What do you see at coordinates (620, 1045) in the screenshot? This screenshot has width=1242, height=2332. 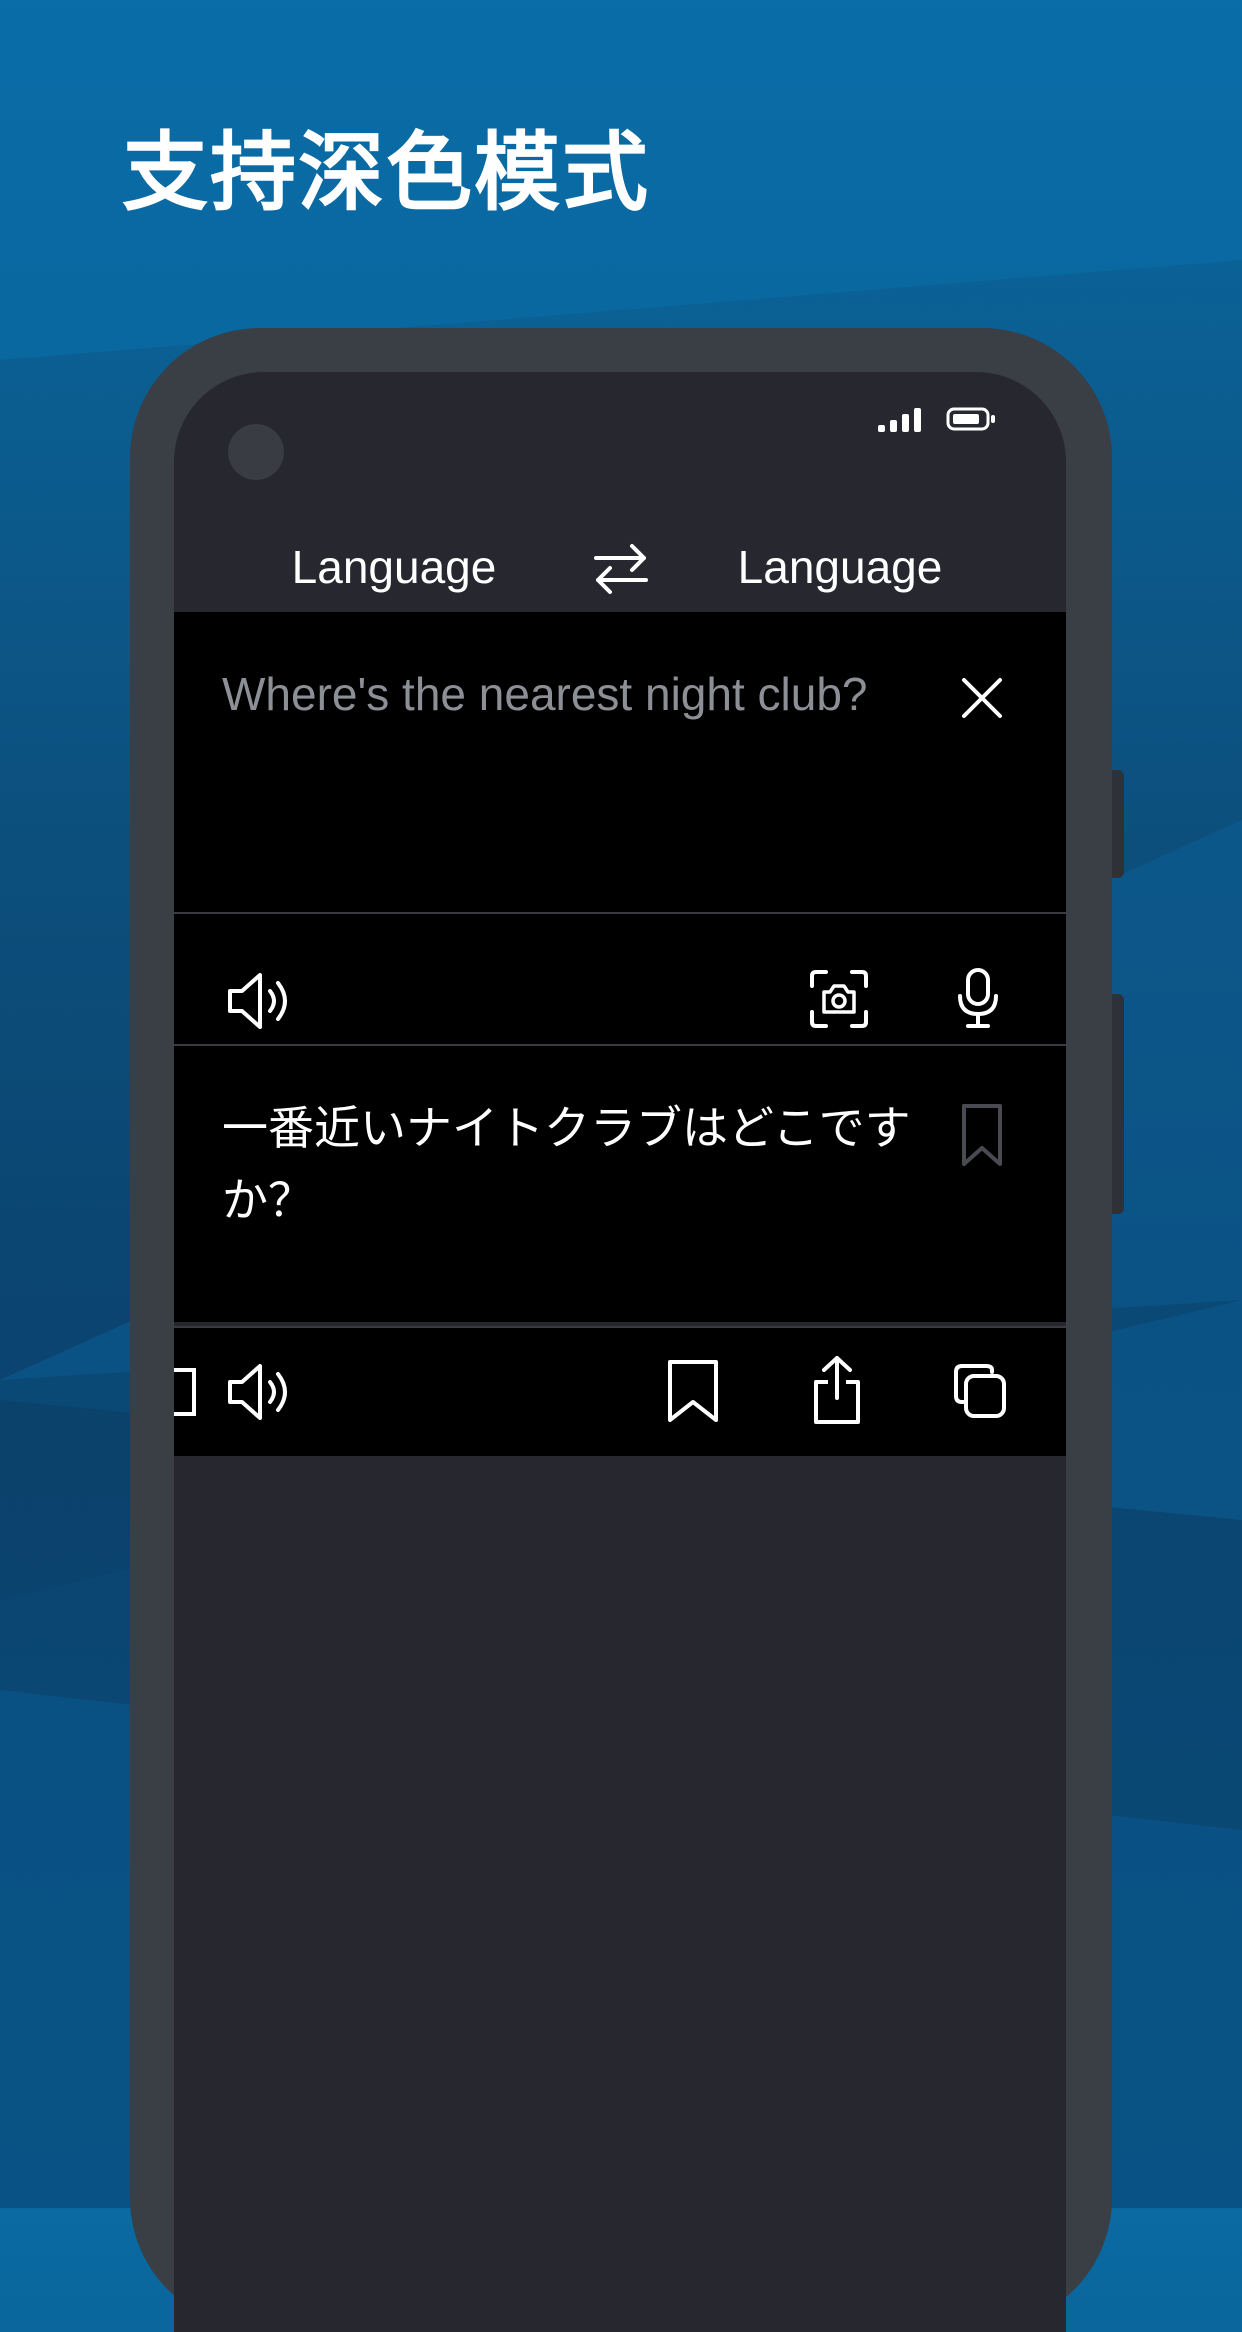 I see `panel-divider` at bounding box center [620, 1045].